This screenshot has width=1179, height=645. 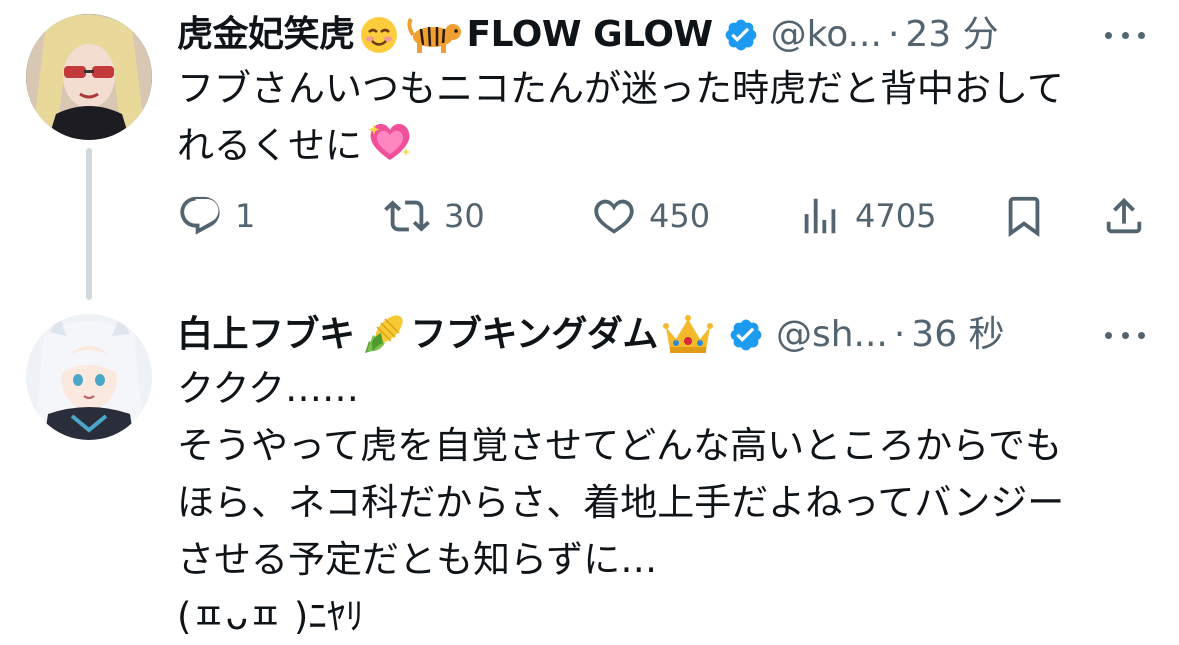 What do you see at coordinates (89, 77) in the screenshot?
I see `avatar-kokin` at bounding box center [89, 77].